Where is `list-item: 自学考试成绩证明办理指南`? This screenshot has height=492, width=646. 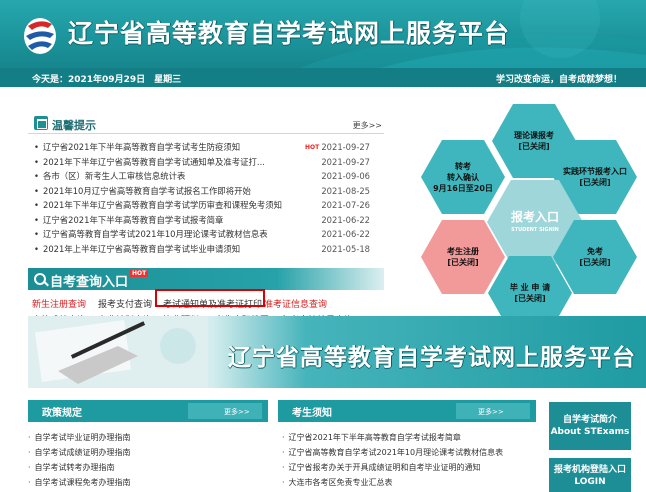
list-item: 自学考试成绩证明办理指南 is located at coordinates (148, 452).